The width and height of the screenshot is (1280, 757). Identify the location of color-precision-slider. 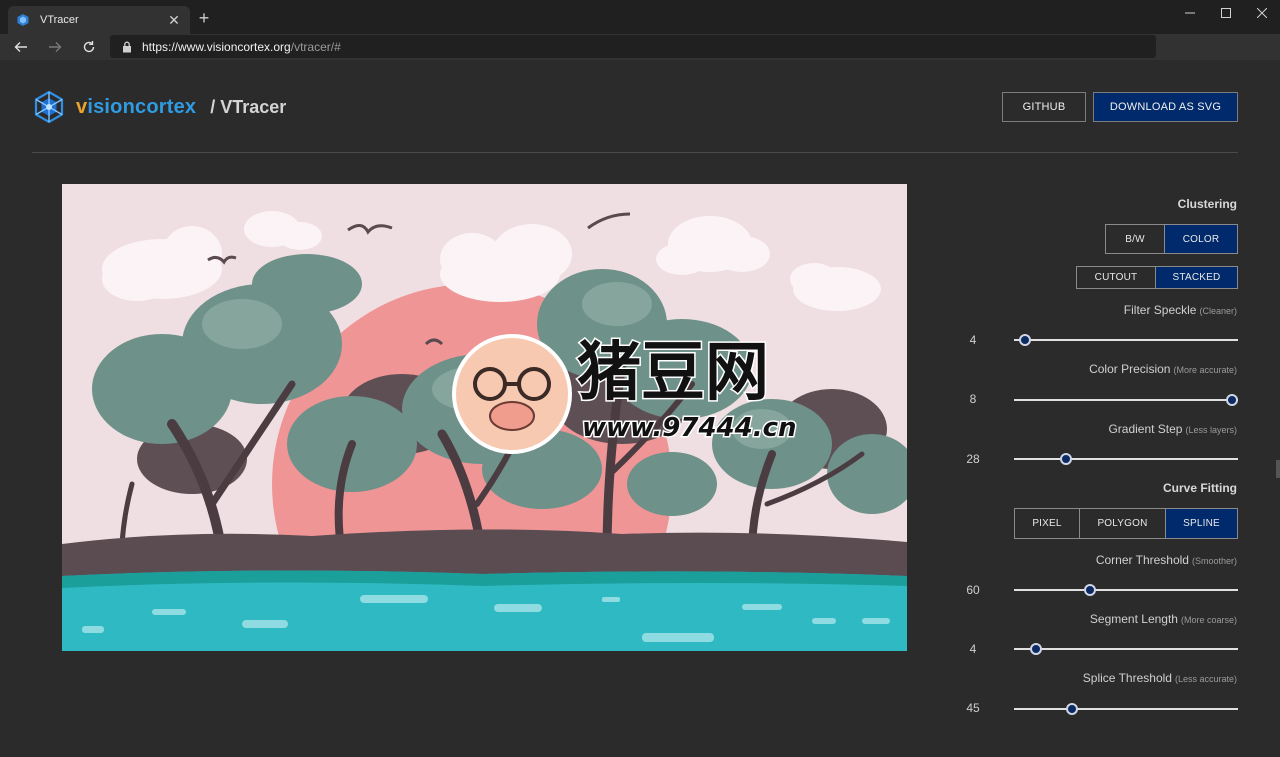
(1126, 400).